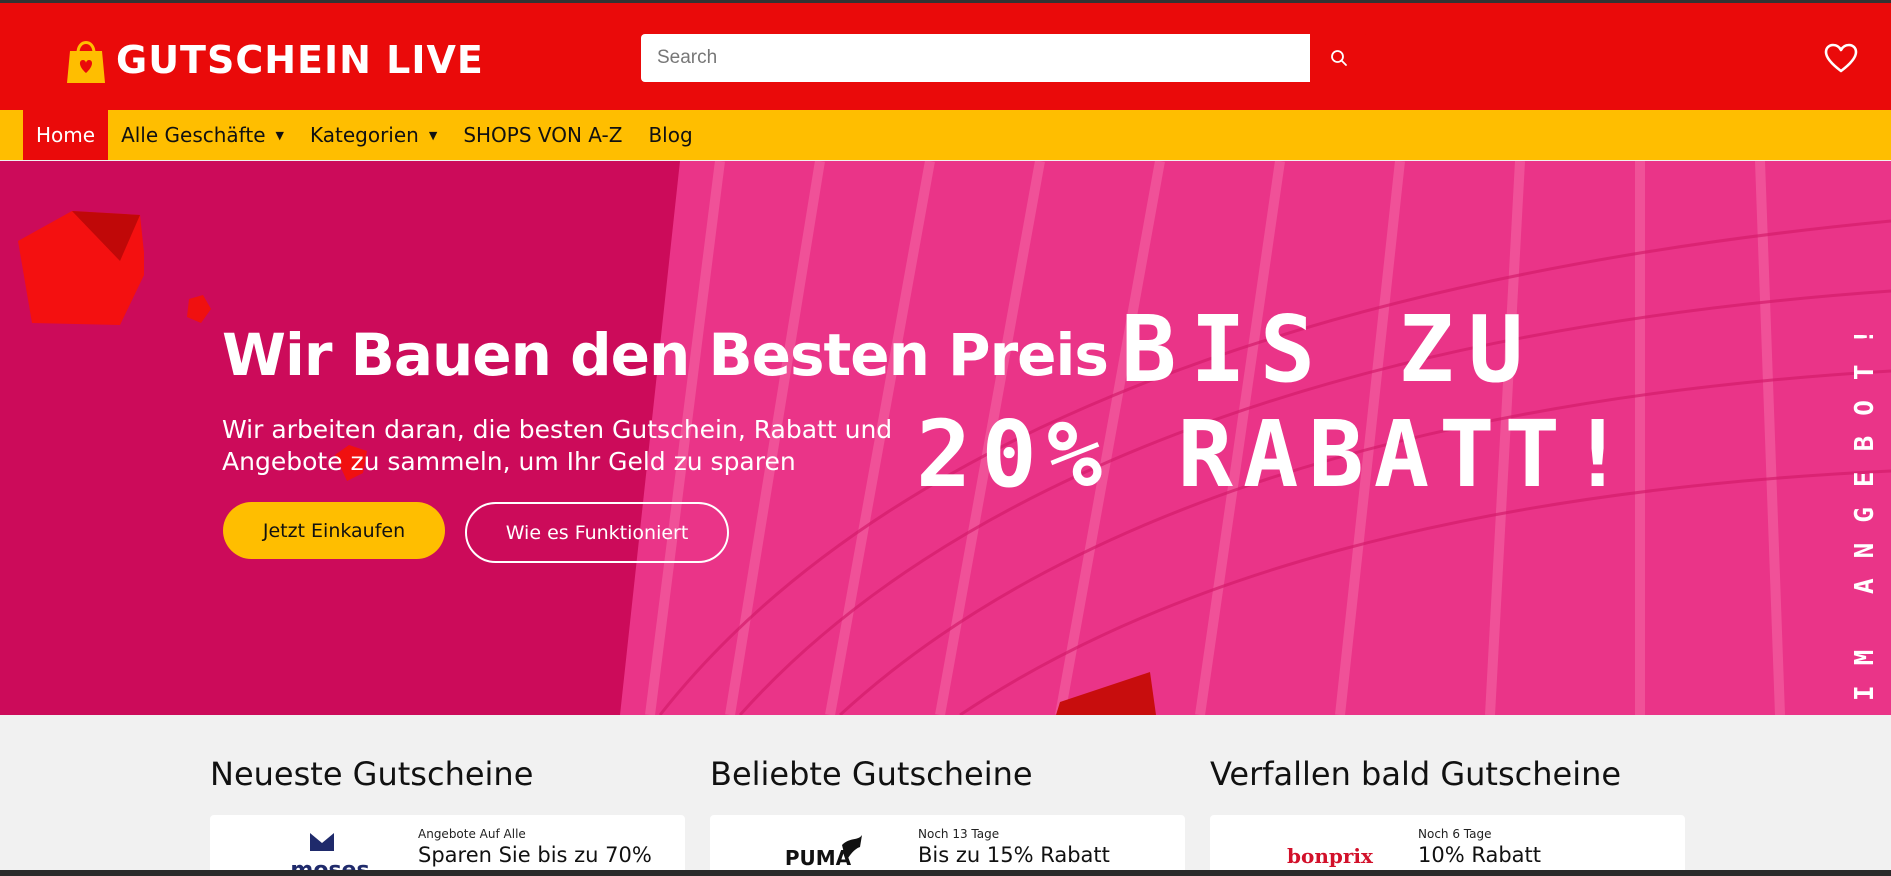 The image size is (1891, 876). What do you see at coordinates (364, 135) in the screenshot?
I see `nav-item-label: Kategorien` at bounding box center [364, 135].